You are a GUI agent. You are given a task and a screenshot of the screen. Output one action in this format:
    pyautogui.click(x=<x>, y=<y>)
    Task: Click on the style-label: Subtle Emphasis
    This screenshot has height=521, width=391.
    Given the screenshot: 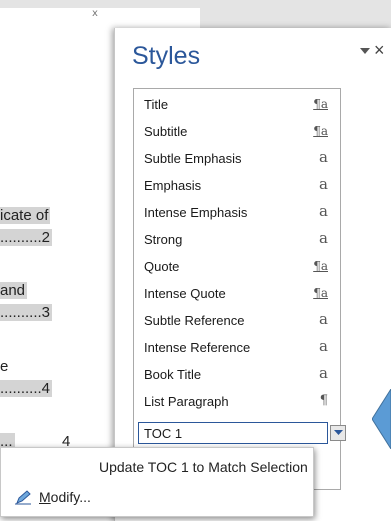 What is the action you would take?
    pyautogui.click(x=193, y=158)
    